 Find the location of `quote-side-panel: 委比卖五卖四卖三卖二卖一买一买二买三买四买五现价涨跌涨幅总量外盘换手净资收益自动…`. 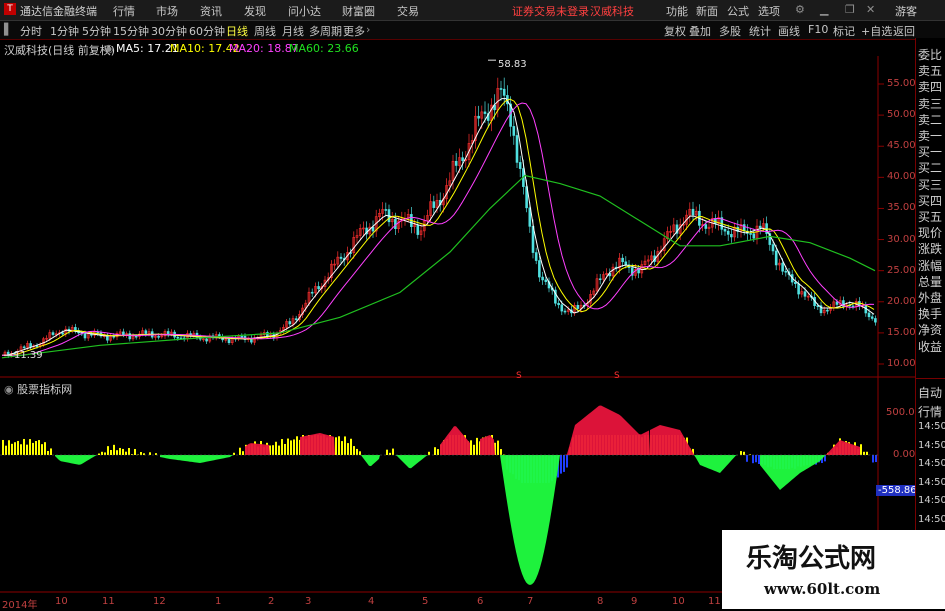

quote-side-panel: 委比卖五卖四卖三卖二卖一买一买二买三买四买五现价涨跌涨幅总量外盘换手净资收益自动… is located at coordinates (930, 323).